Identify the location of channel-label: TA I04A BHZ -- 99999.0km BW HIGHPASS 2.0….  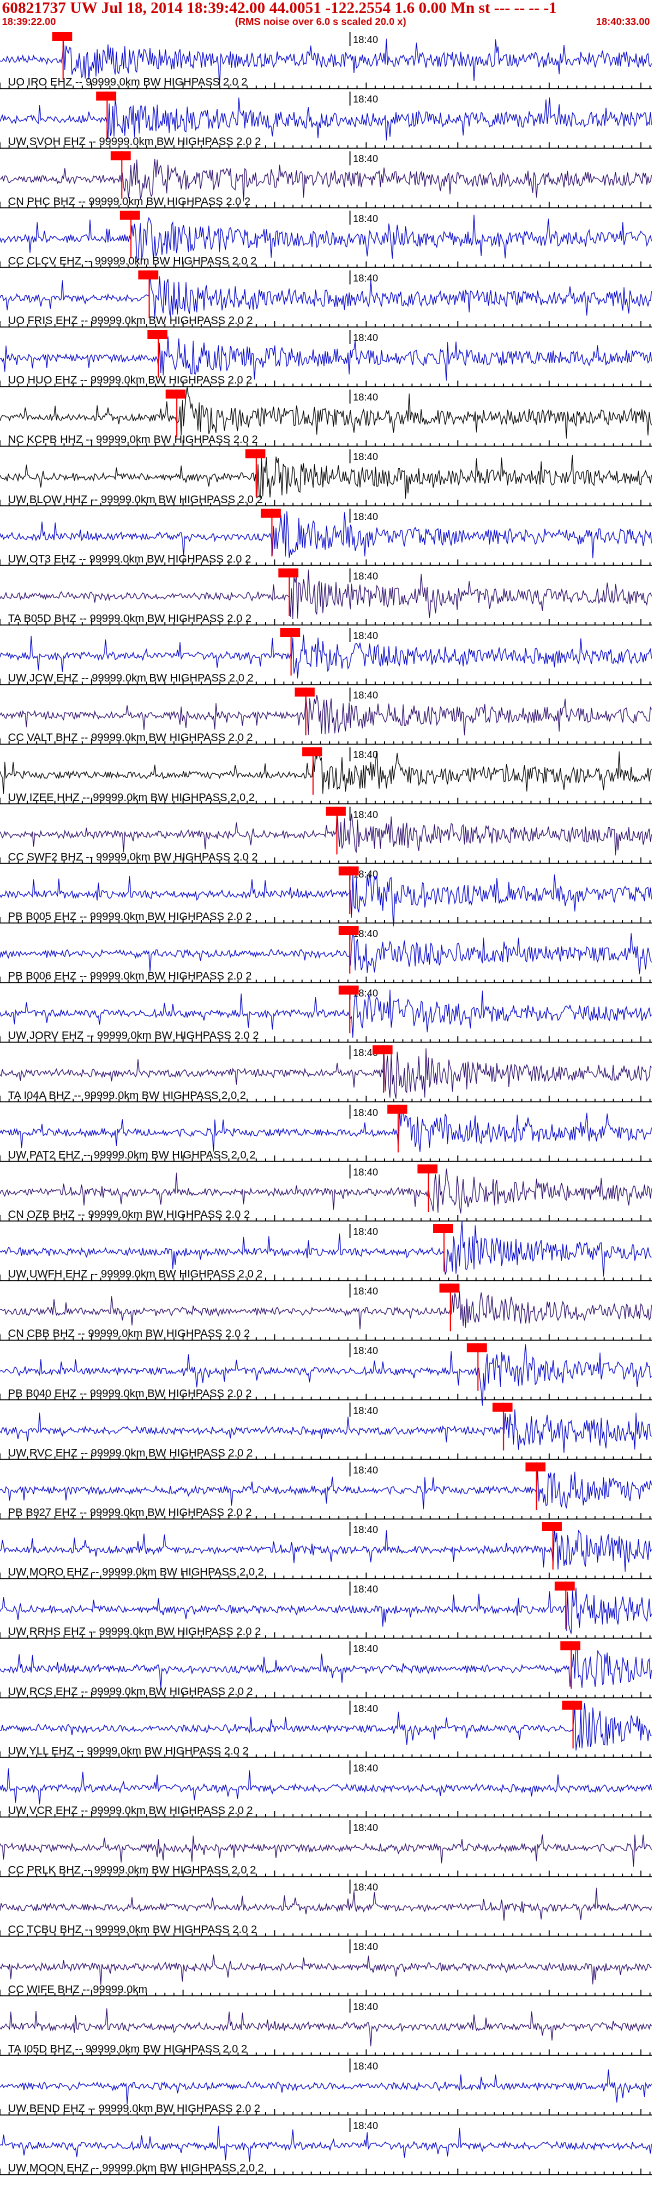
(127, 1096).